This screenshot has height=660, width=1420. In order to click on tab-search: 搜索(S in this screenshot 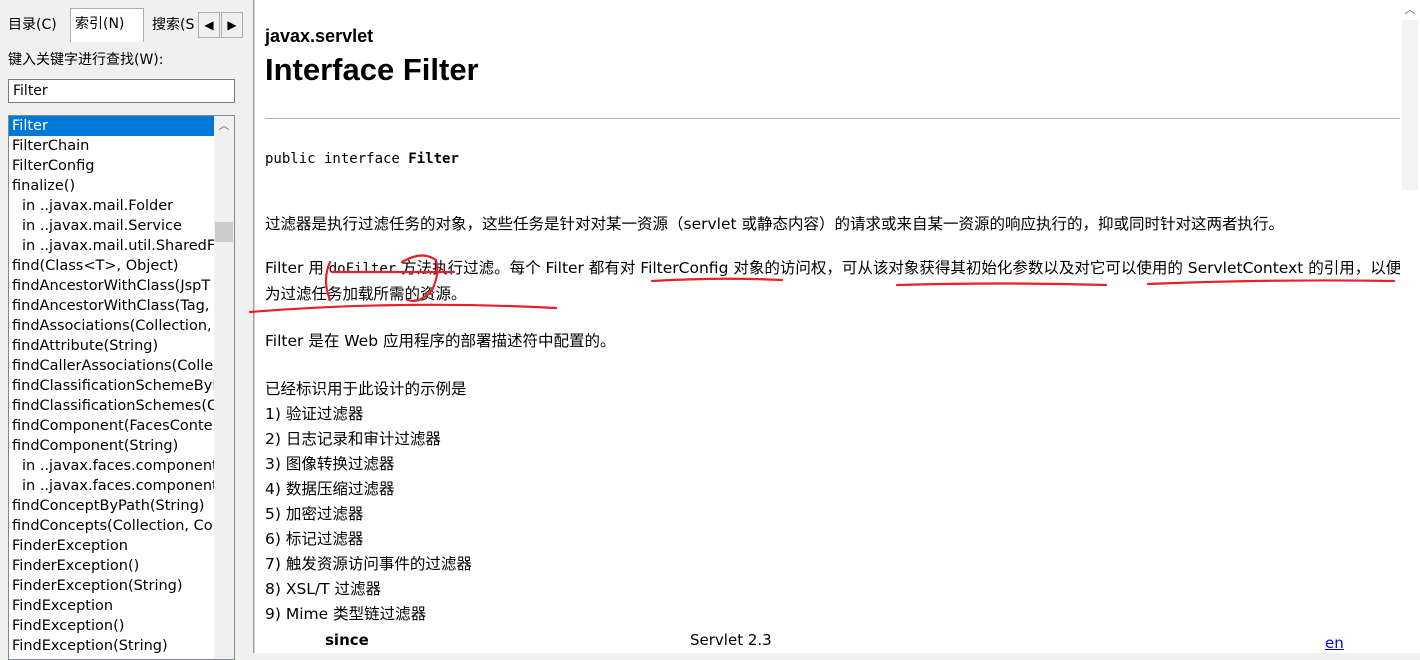, I will do `click(173, 25)`.